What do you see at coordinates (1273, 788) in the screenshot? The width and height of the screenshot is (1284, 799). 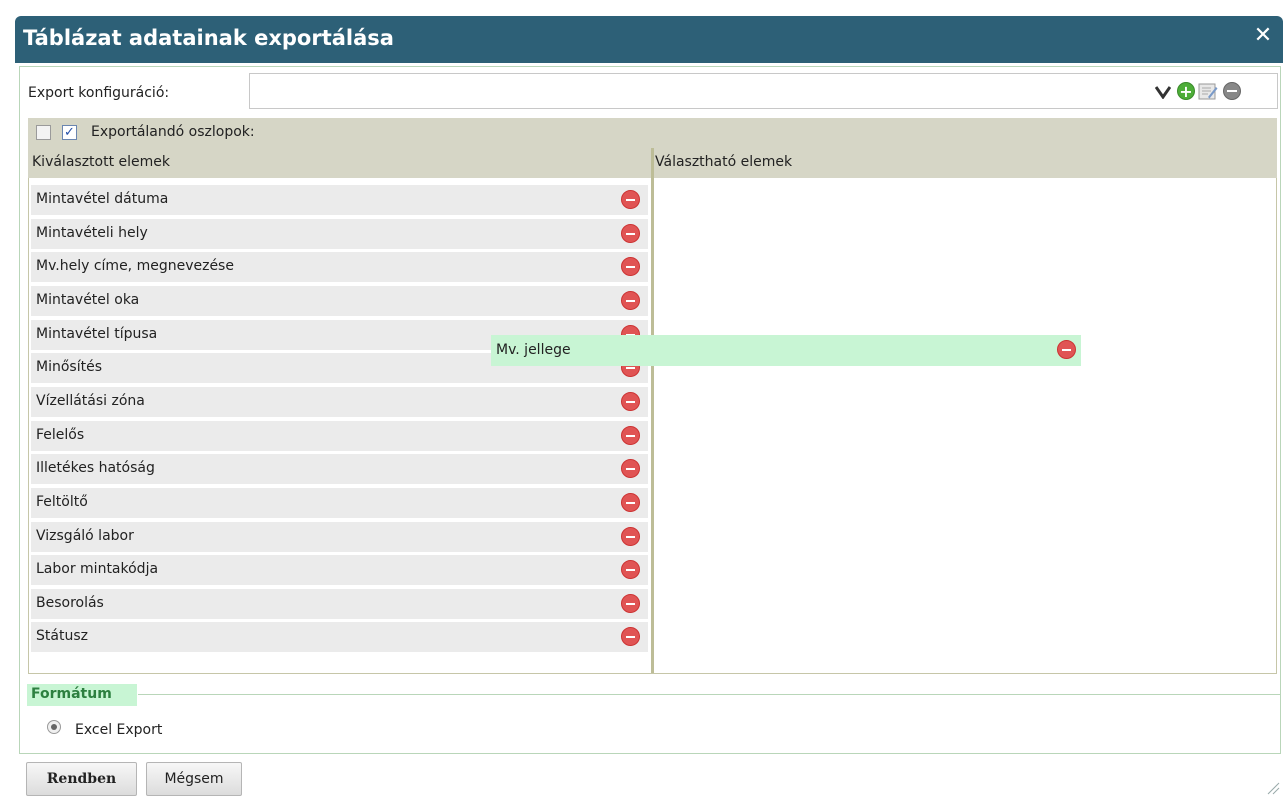 I see `resize-grip-icon` at bounding box center [1273, 788].